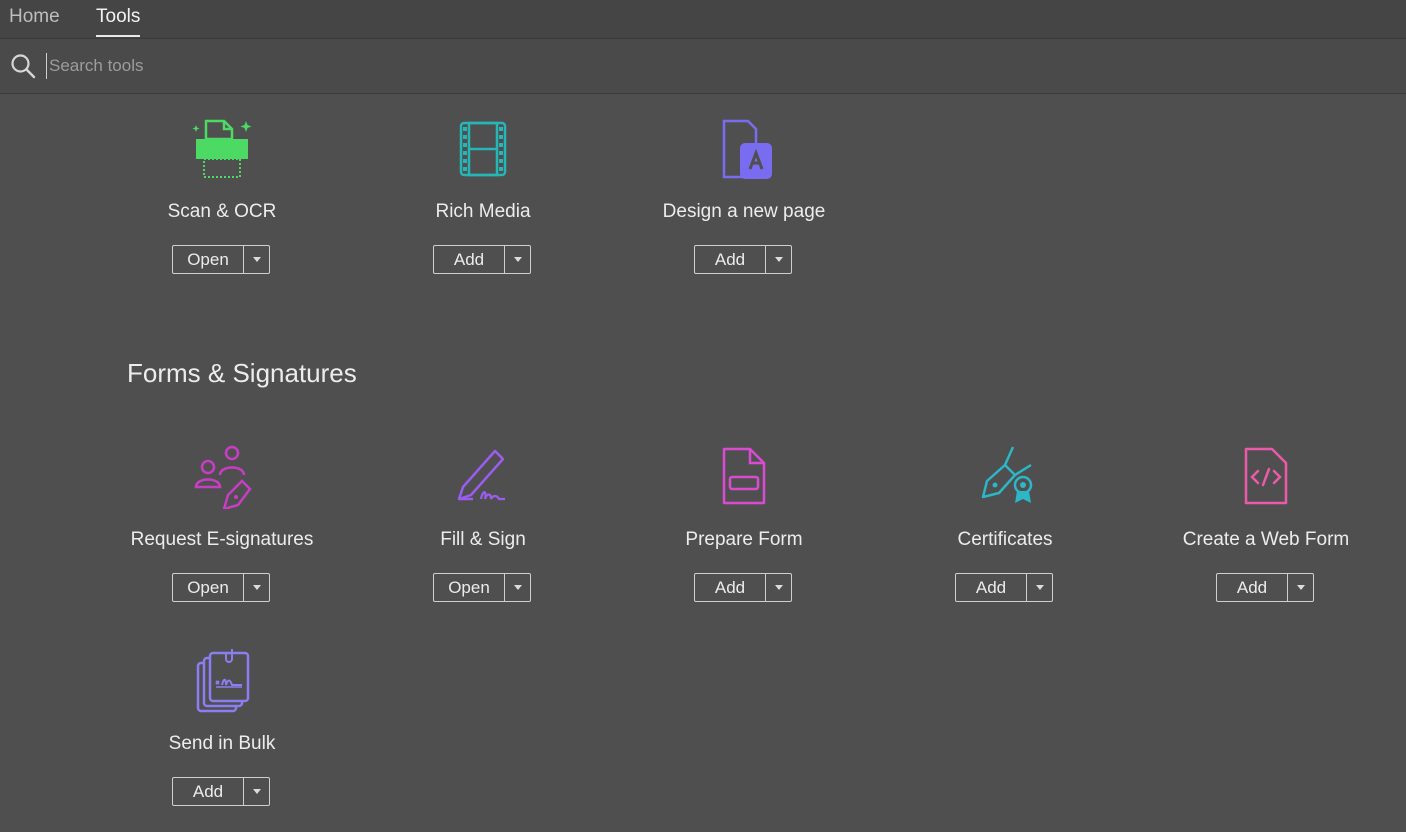 This screenshot has width=1406, height=832. What do you see at coordinates (1266, 476) in the screenshot?
I see `web-form-icon` at bounding box center [1266, 476].